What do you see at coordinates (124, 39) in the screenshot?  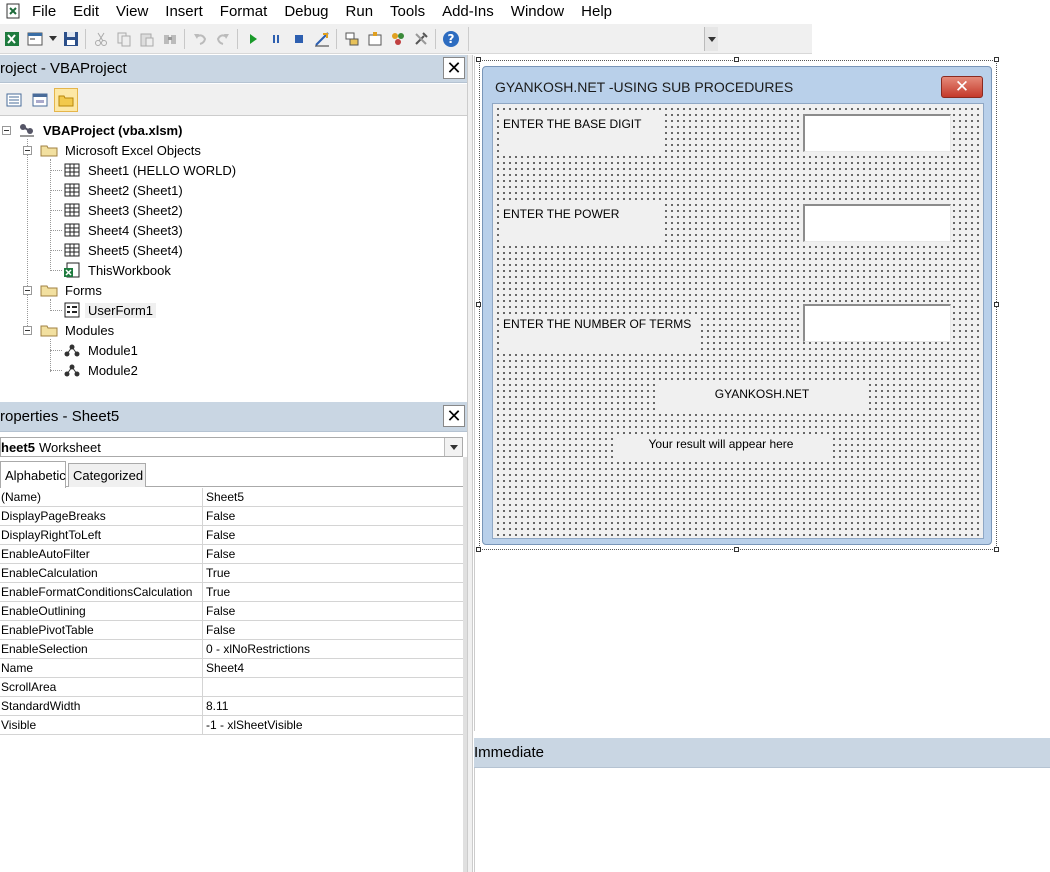 I see `copy-icon` at bounding box center [124, 39].